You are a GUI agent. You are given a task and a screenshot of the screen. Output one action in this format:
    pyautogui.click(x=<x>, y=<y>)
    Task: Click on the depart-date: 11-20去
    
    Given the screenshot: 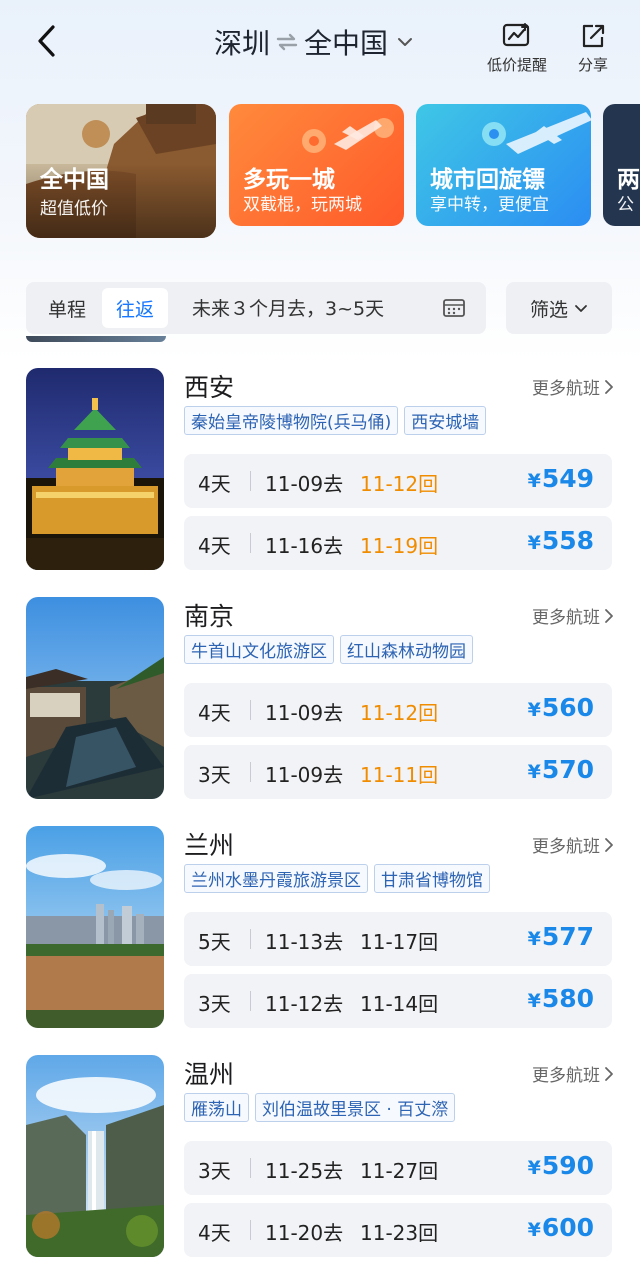 What is the action you would take?
    pyautogui.click(x=304, y=1233)
    